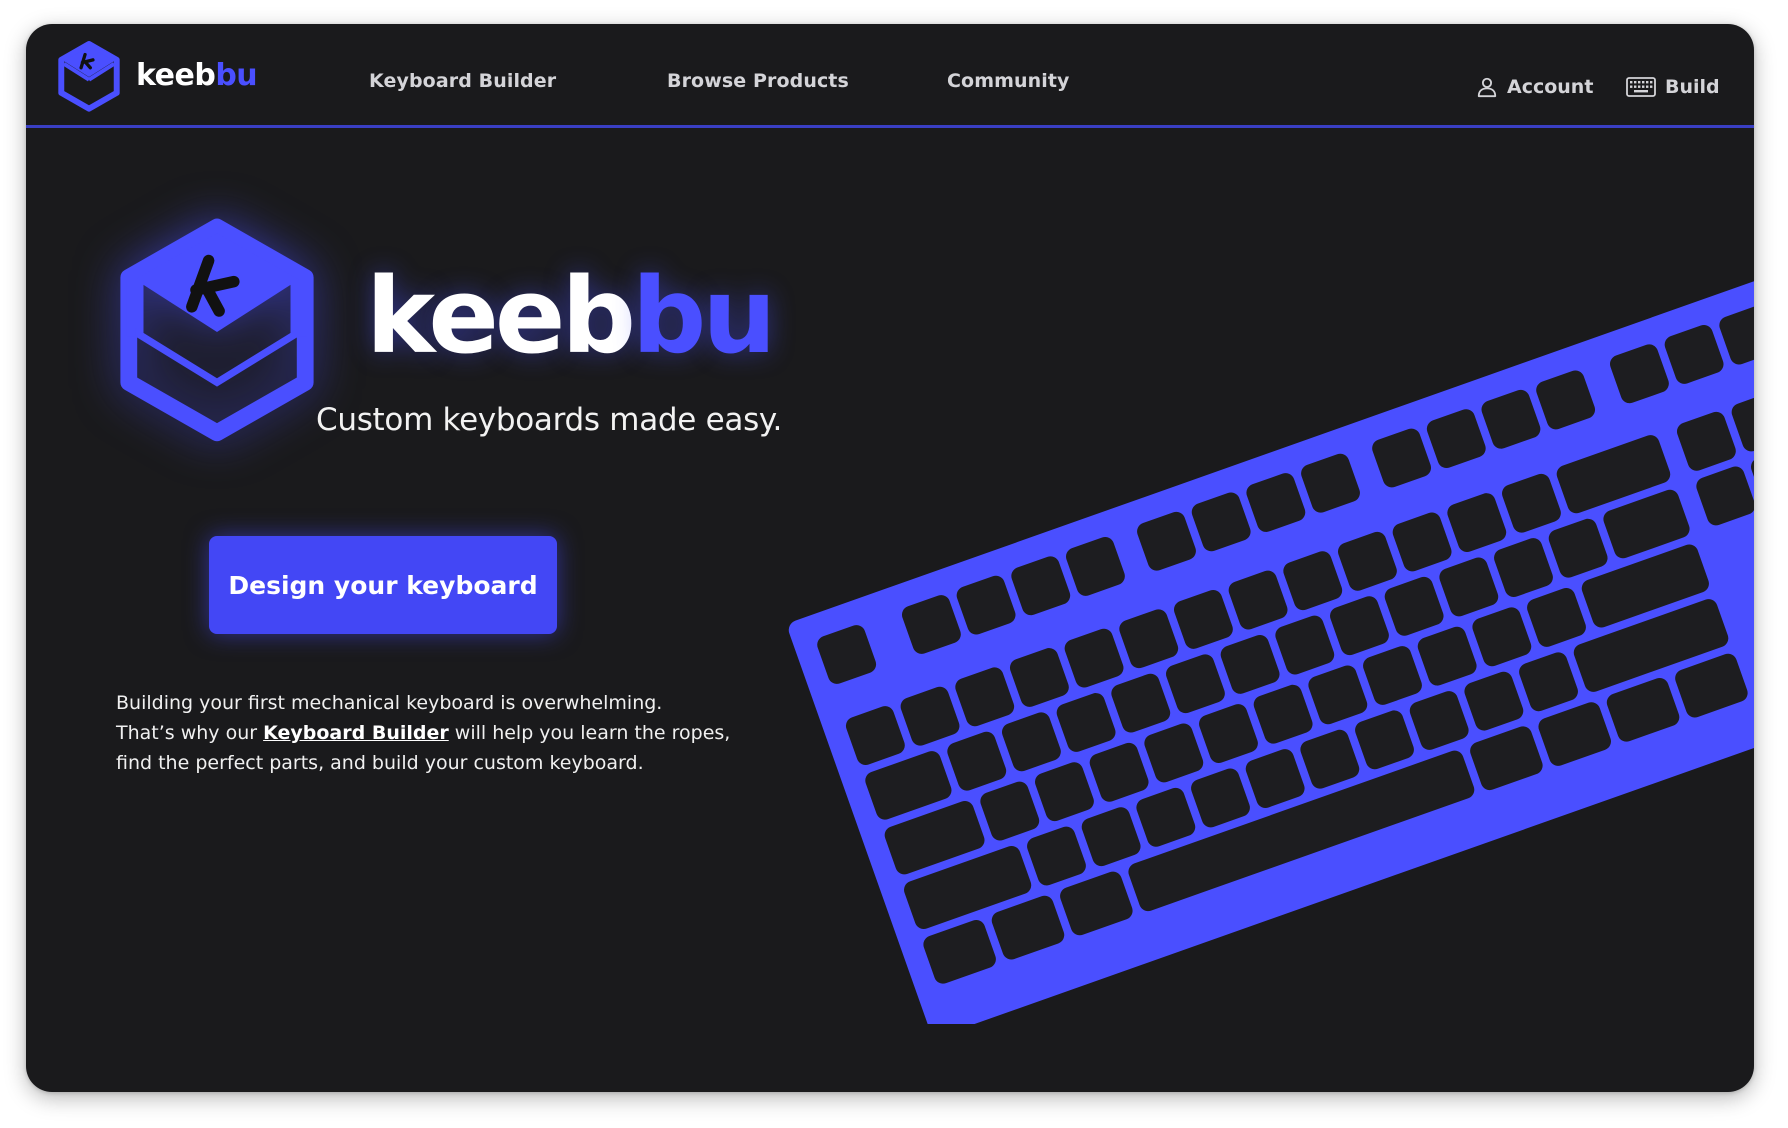  What do you see at coordinates (383, 585) in the screenshot?
I see `design-your-keyboard-button: Design your keyboard` at bounding box center [383, 585].